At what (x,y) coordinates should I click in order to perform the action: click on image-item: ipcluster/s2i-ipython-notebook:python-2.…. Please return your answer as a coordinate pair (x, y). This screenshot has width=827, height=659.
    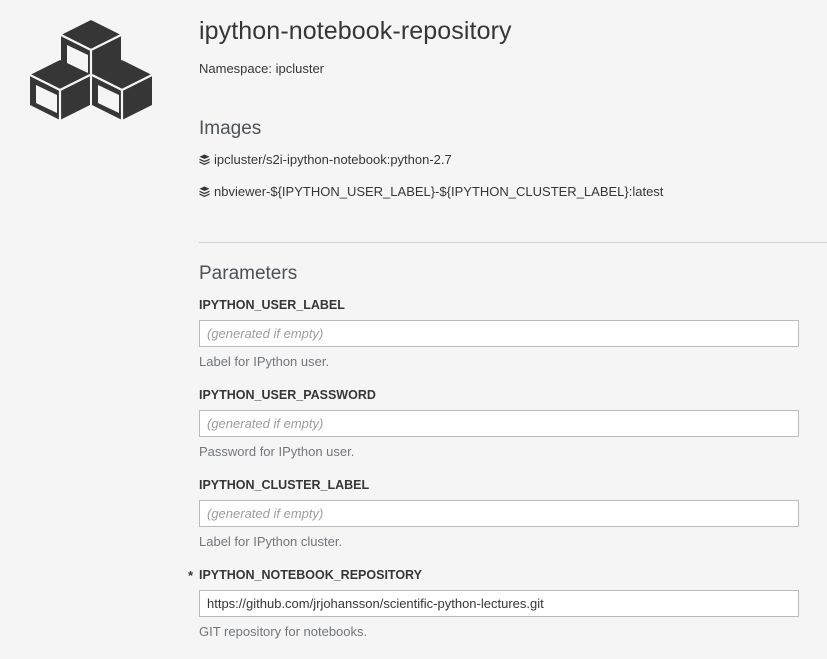
    Looking at the image, I should click on (325, 159).